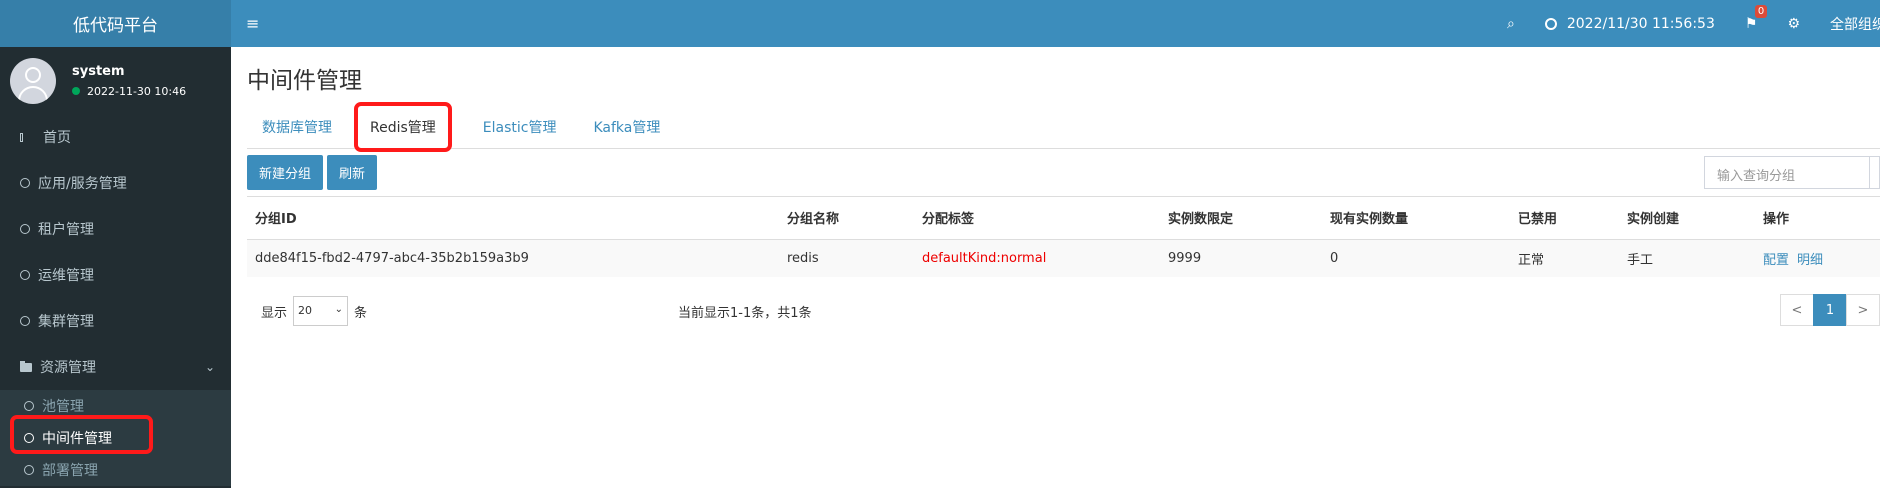  I want to click on column-header: 分组ID, so click(513, 218).